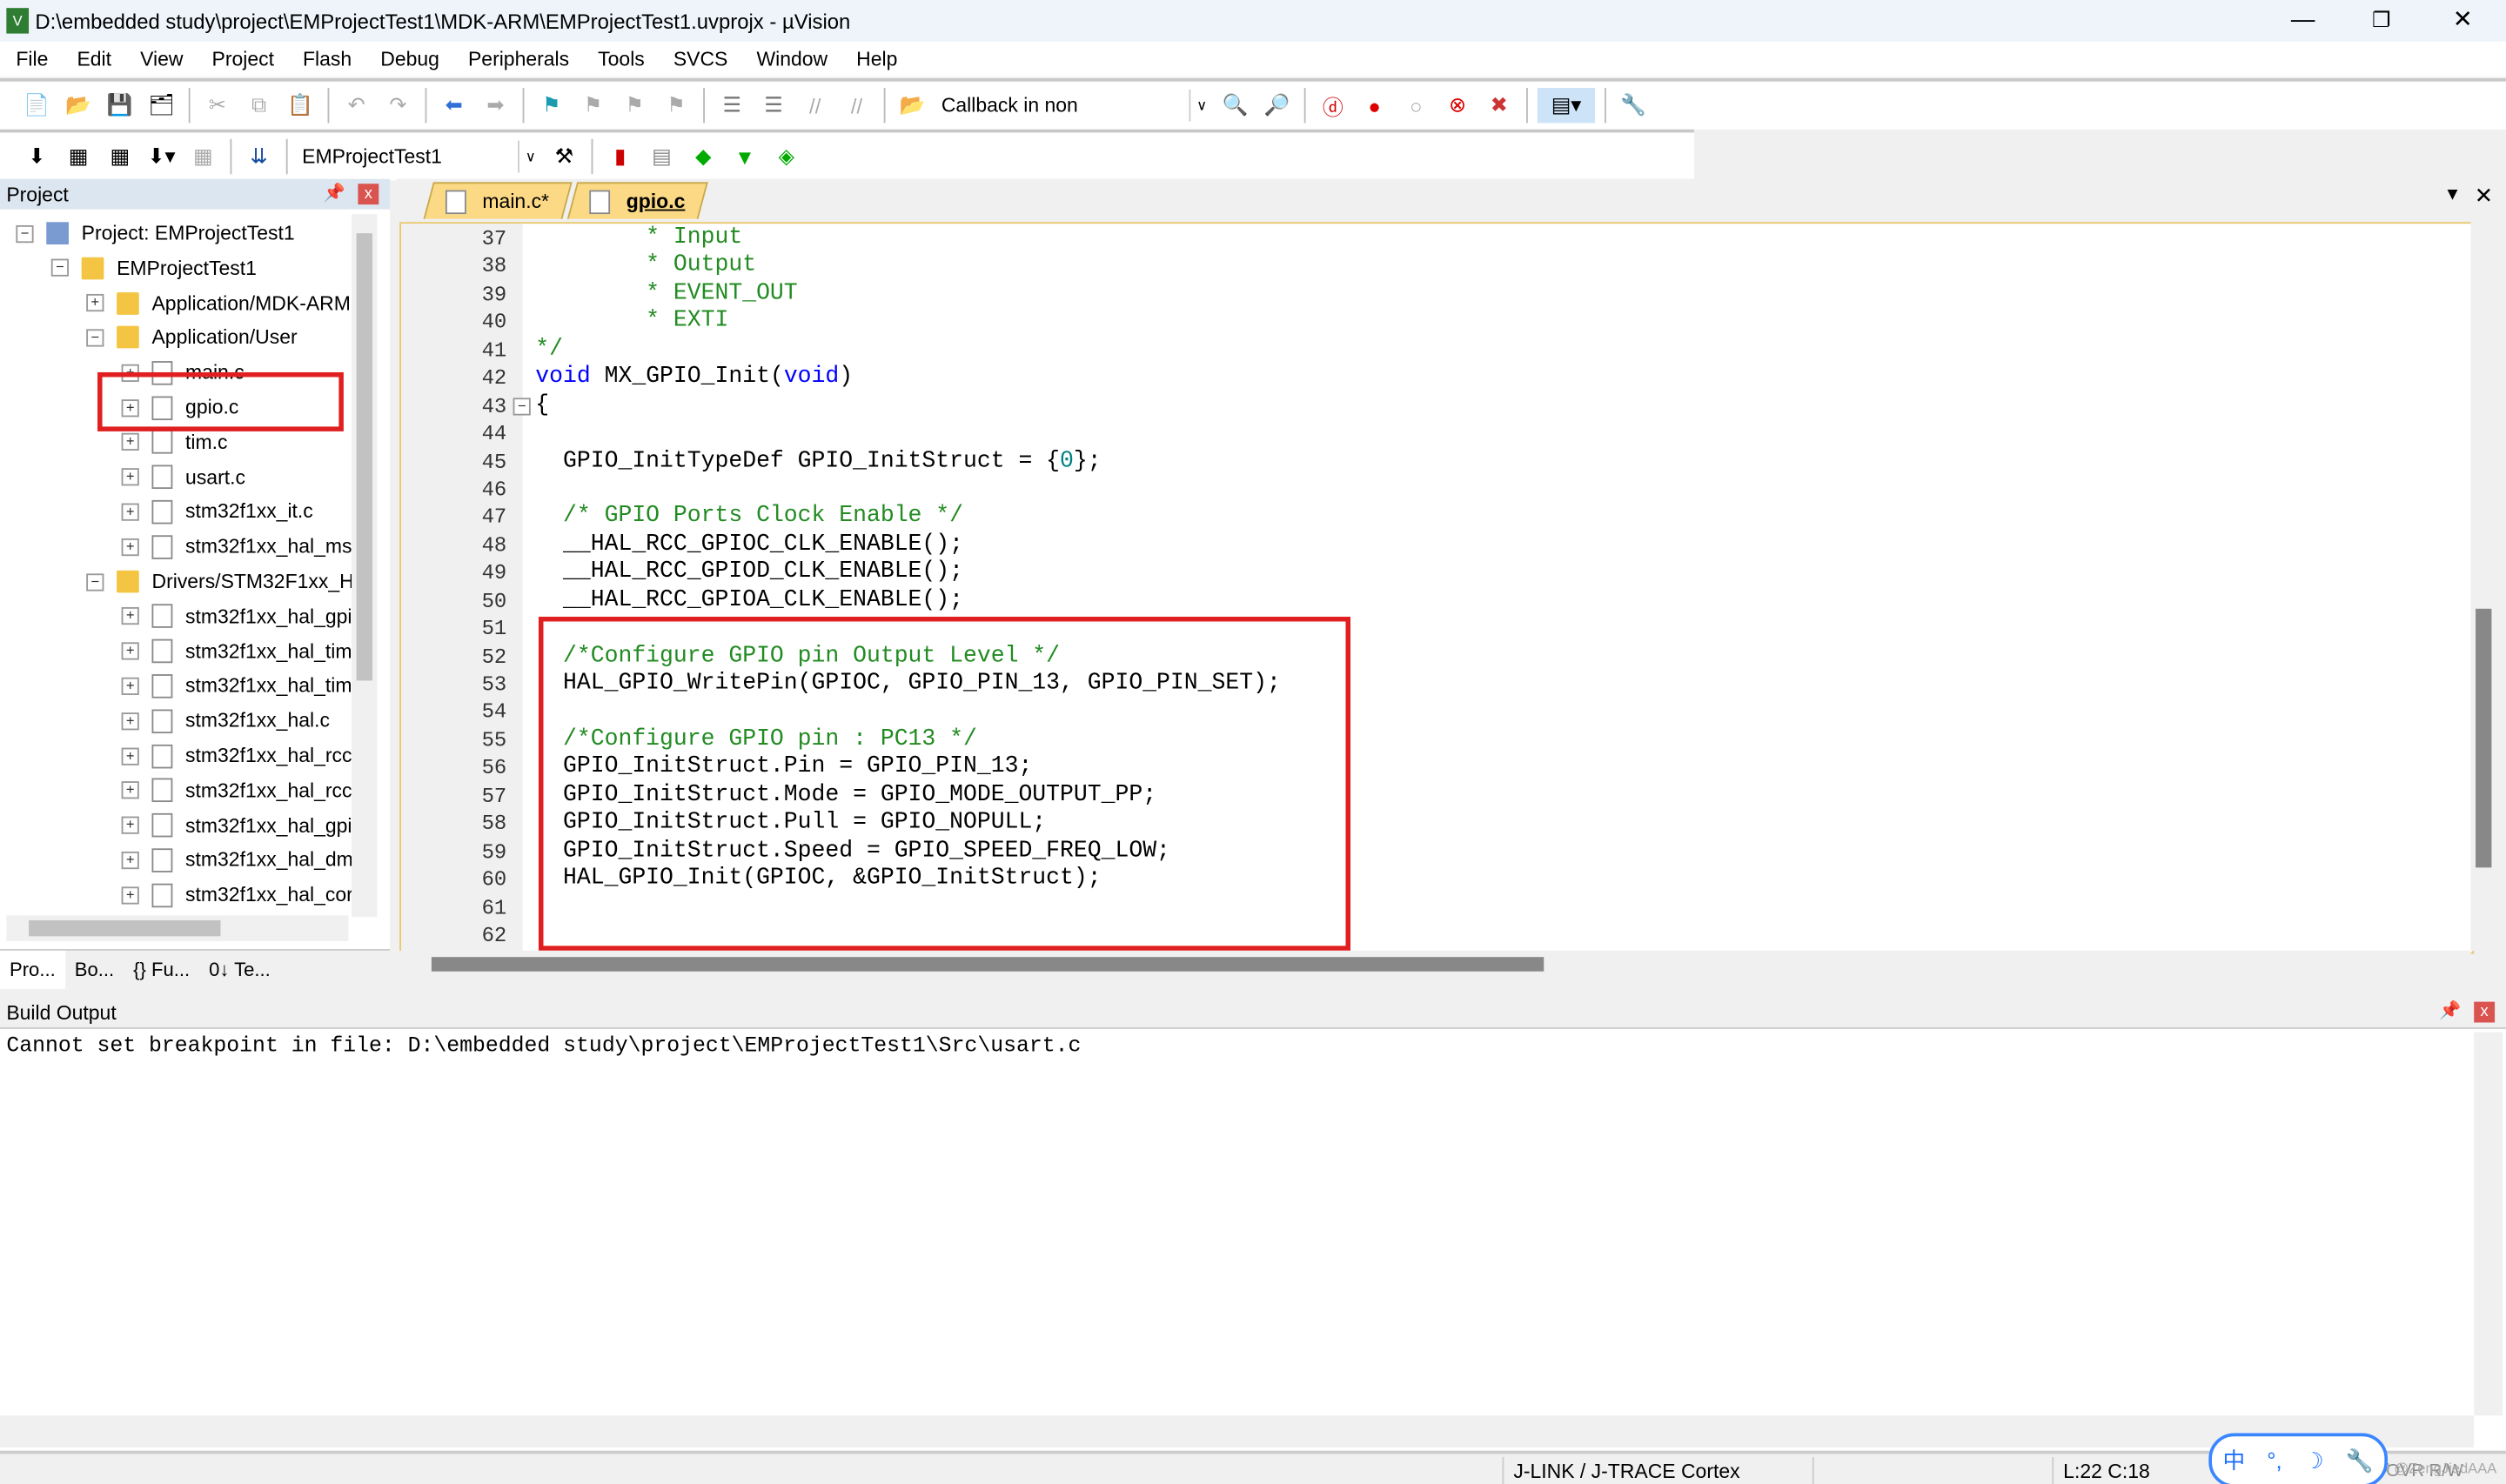 The image size is (2506, 1484). I want to click on menu-edit: Edit, so click(93, 59).